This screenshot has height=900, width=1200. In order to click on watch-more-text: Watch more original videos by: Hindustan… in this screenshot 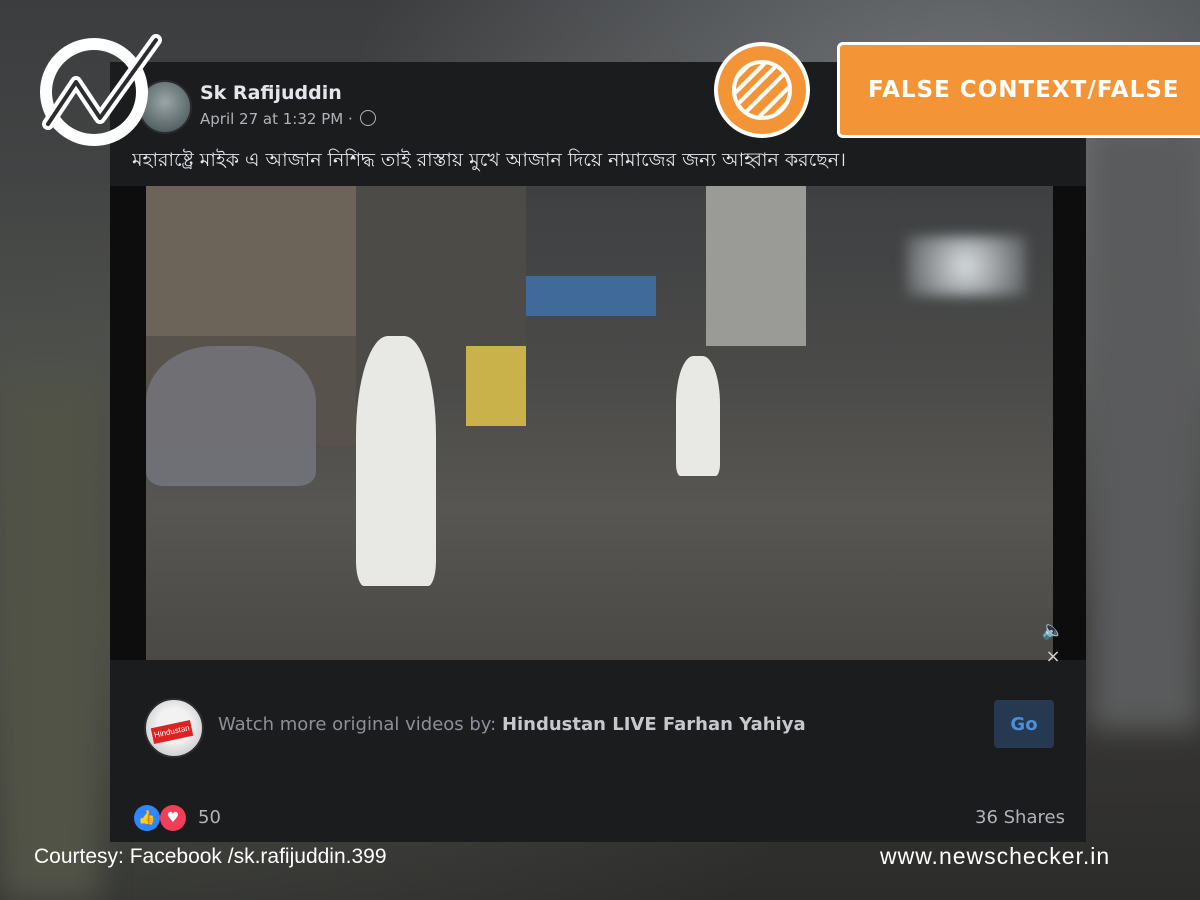, I will do `click(512, 724)`.